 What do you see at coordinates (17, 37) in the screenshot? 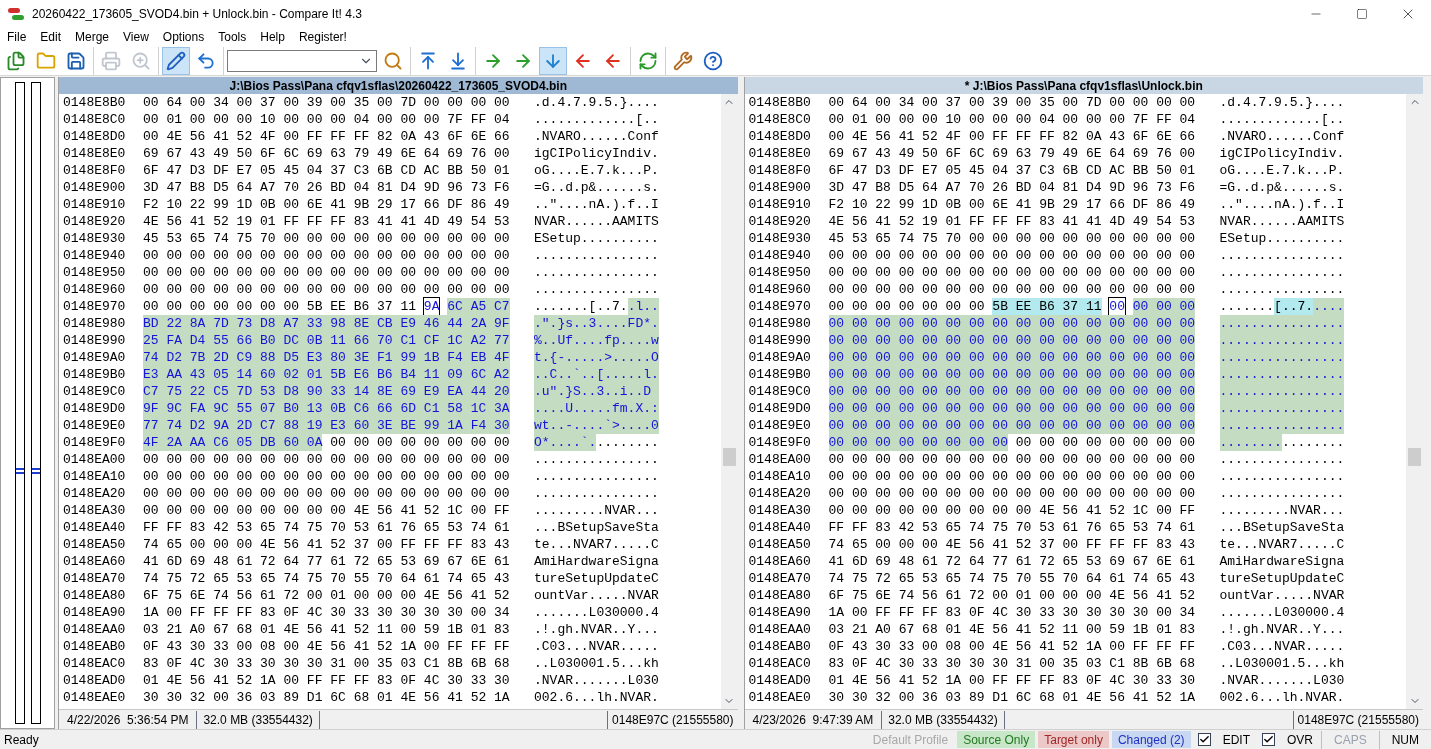
I see `menu-item: File` at bounding box center [17, 37].